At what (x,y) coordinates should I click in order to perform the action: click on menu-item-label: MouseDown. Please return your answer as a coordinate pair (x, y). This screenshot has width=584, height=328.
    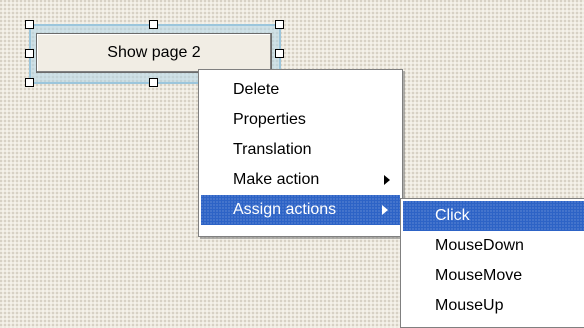
    Looking at the image, I should click on (479, 245).